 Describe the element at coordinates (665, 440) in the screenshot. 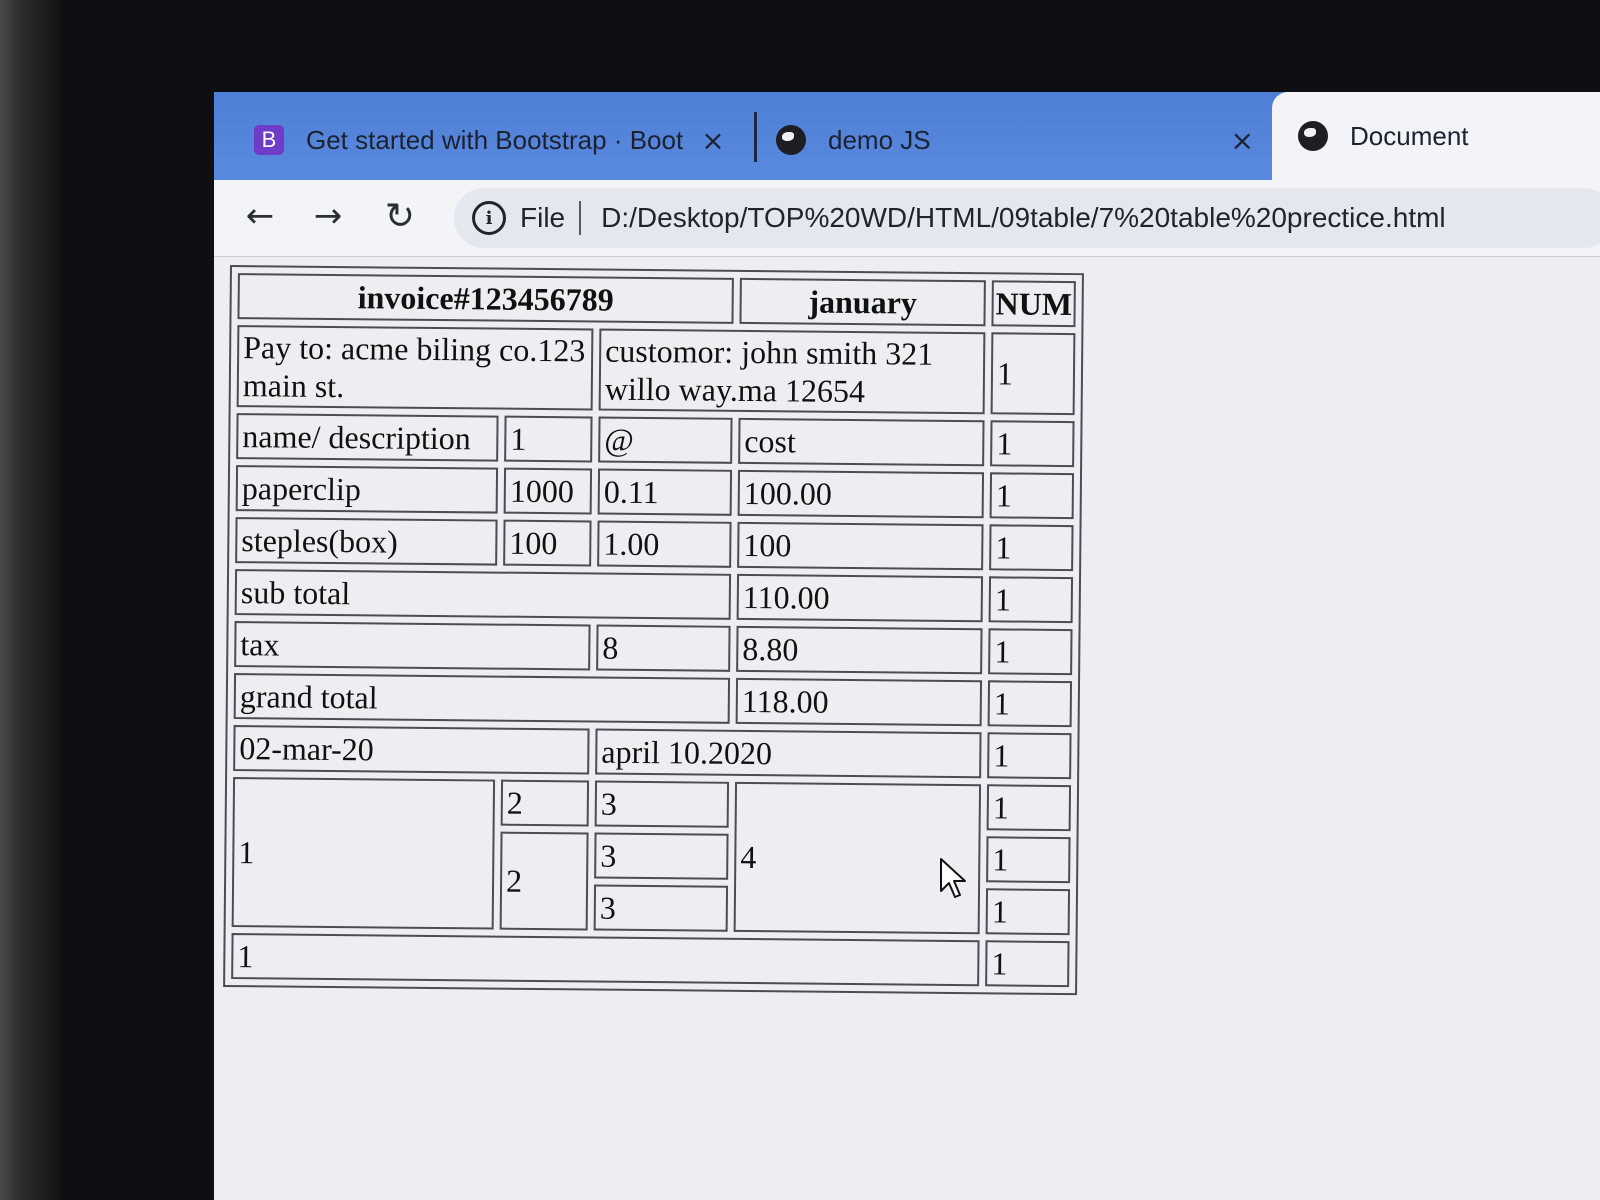

I see `column-header-at: @` at that location.